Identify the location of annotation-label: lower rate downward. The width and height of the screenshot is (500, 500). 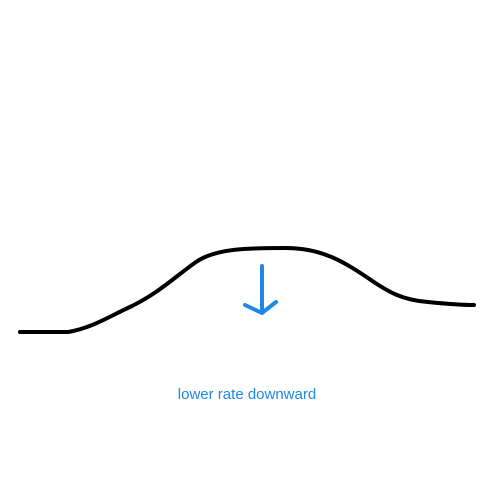
(247, 394).